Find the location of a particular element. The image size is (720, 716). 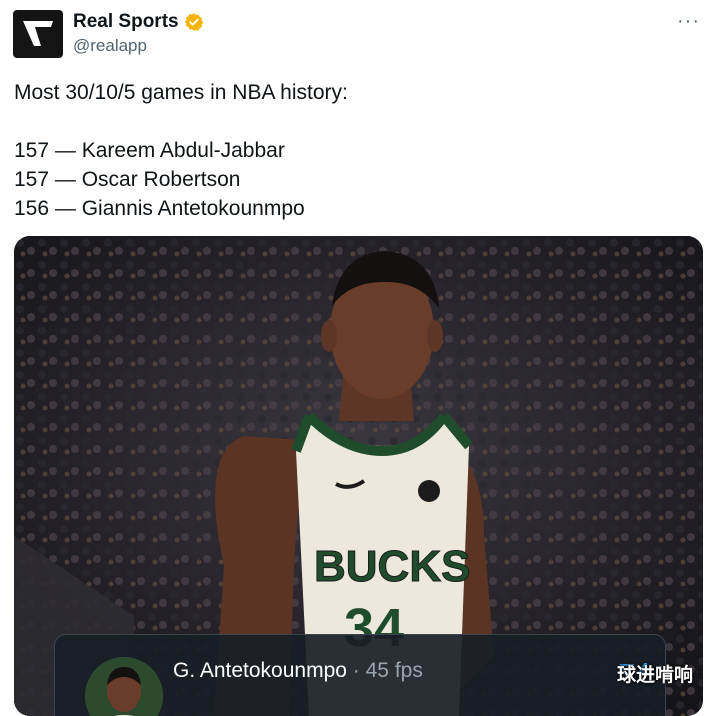

jersey-text: BUCKS is located at coordinates (392, 566).